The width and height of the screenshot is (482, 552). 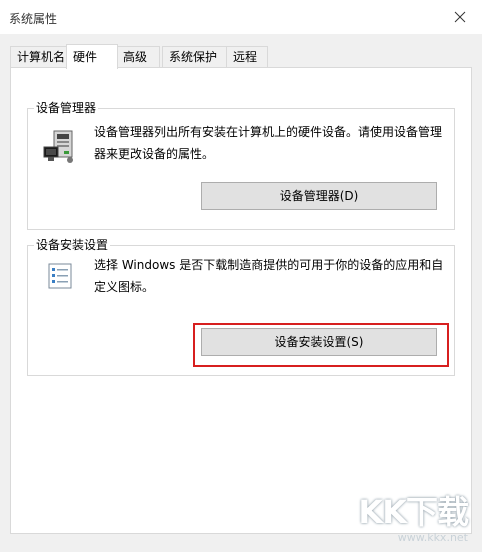 What do you see at coordinates (269, 276) in the screenshot?
I see `device-install-description: 选择 Windows 是否下载制造商提供的可用于你的设备的应用和自定义图标。` at bounding box center [269, 276].